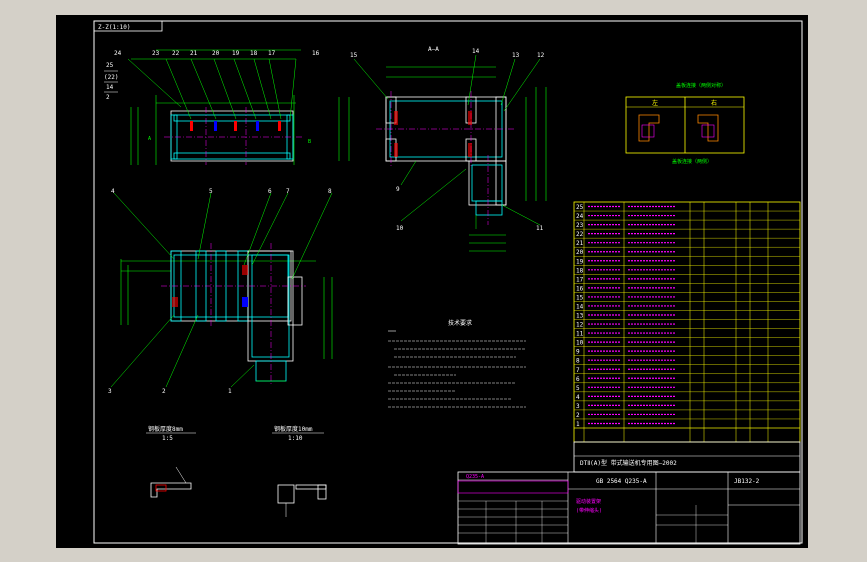 The width and height of the screenshot is (867, 562). What do you see at coordinates (288, 191) in the screenshot?
I see `callout-7: 7` at bounding box center [288, 191].